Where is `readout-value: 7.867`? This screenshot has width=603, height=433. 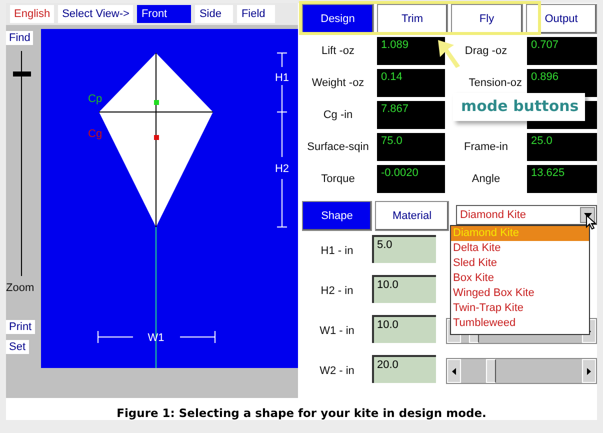 readout-value: 7.867 is located at coordinates (411, 115).